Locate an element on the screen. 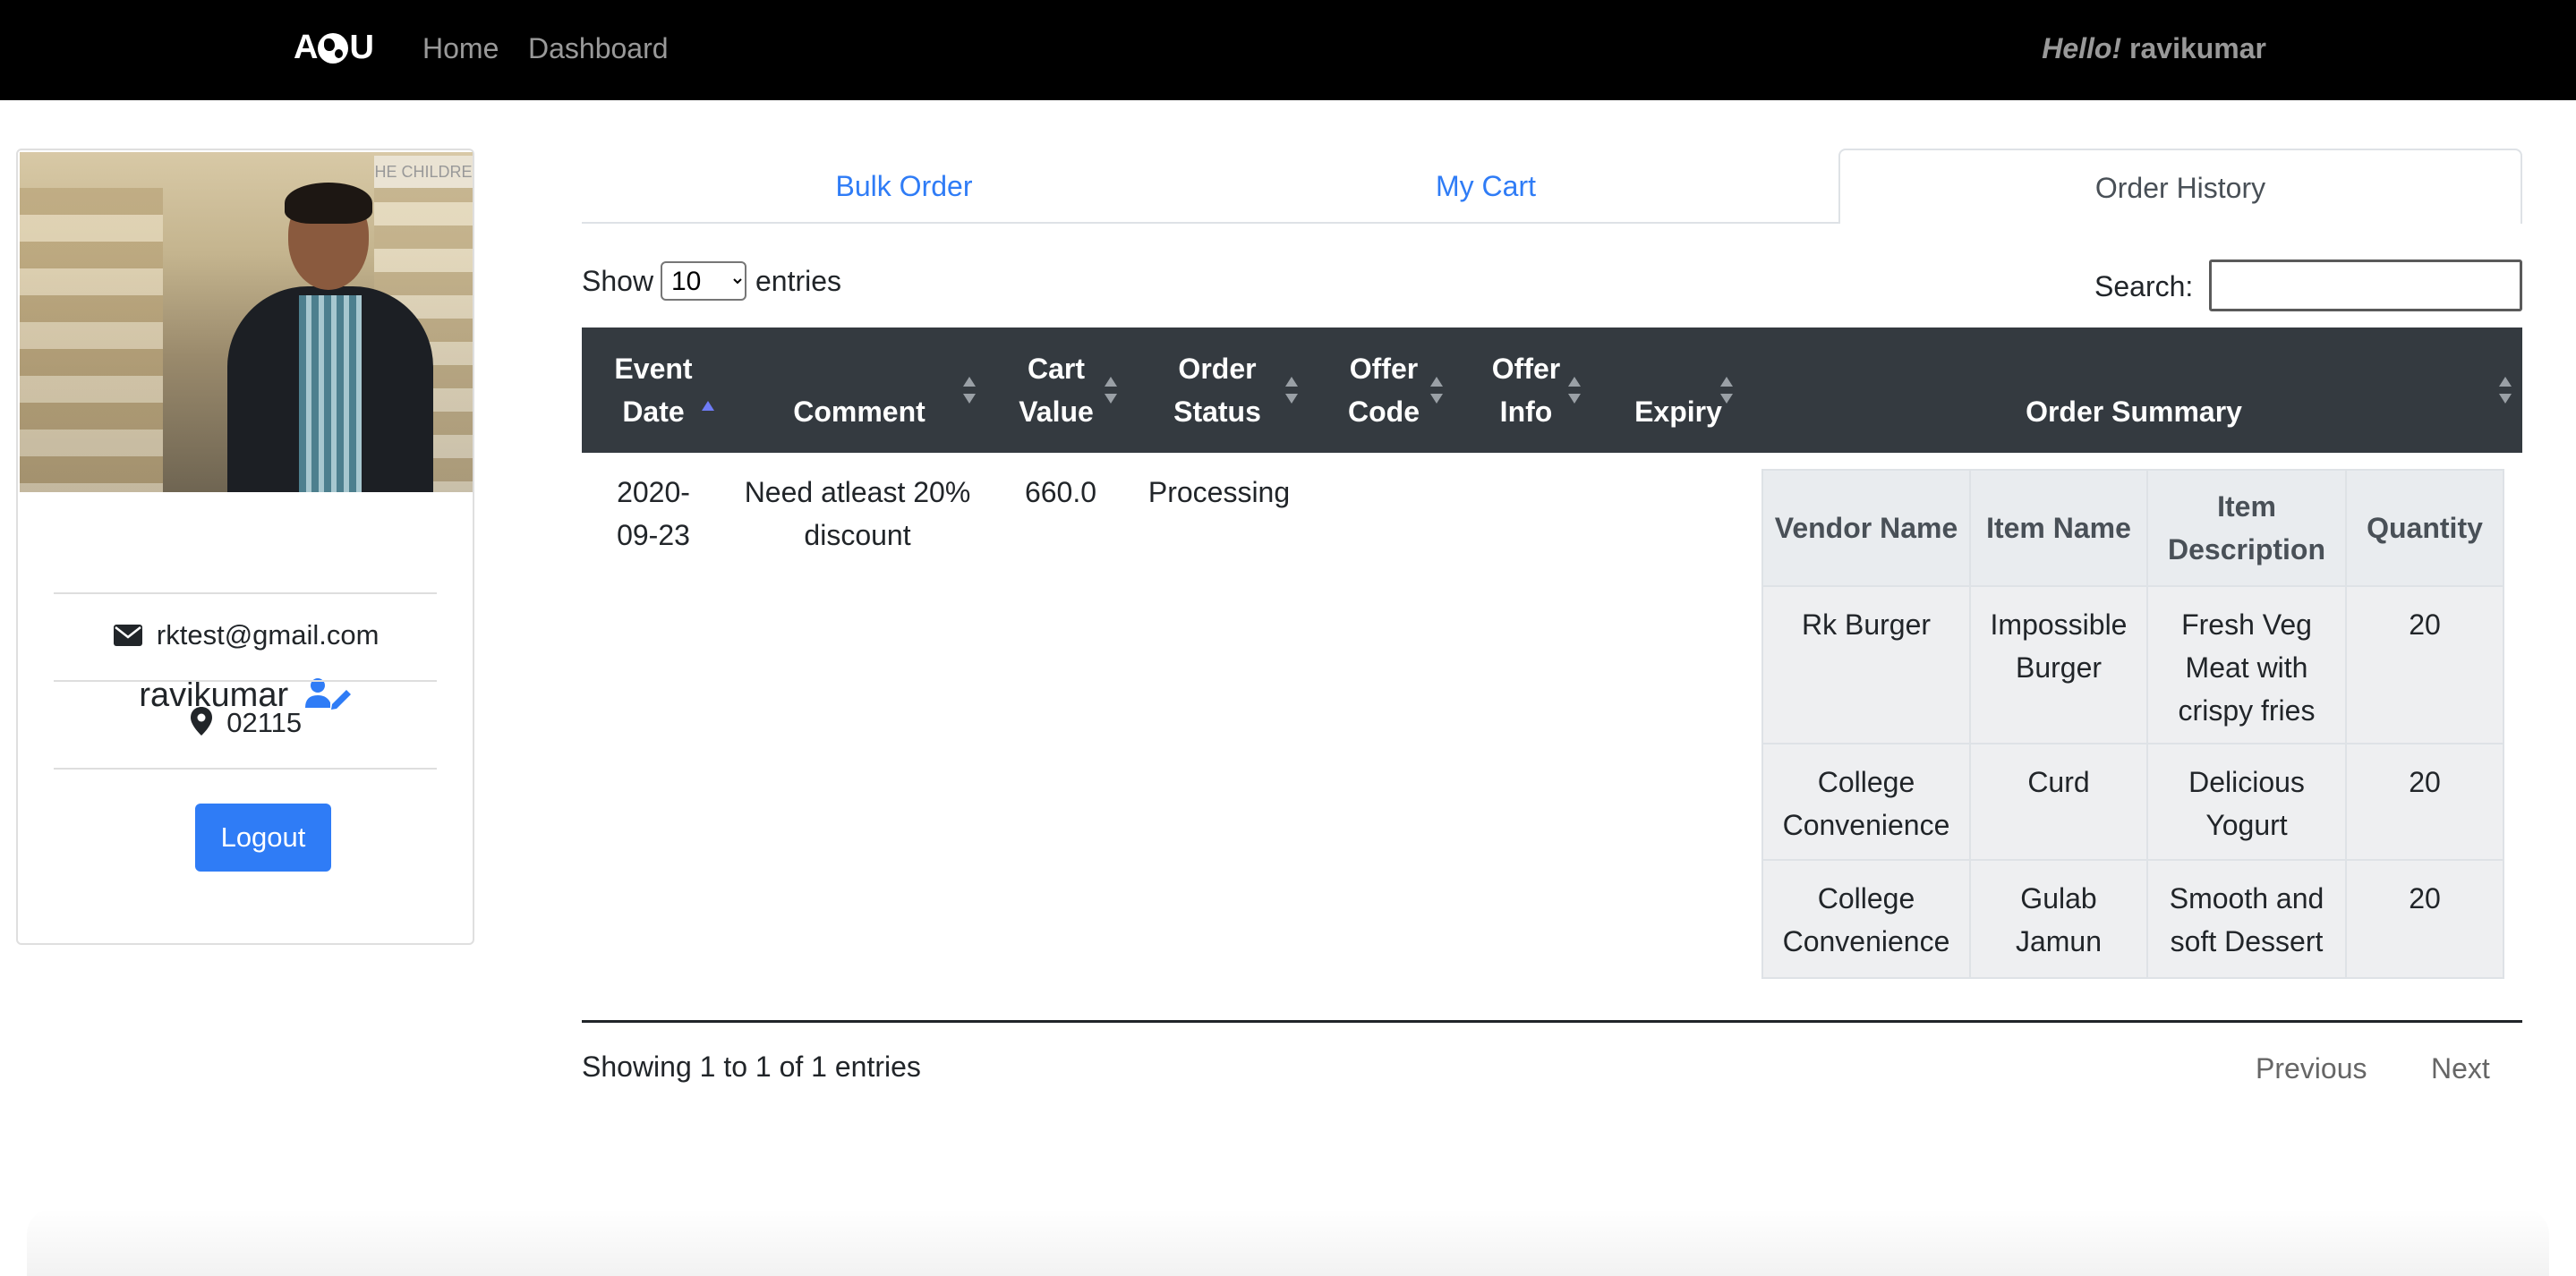  photo-shirt is located at coordinates (330, 393).